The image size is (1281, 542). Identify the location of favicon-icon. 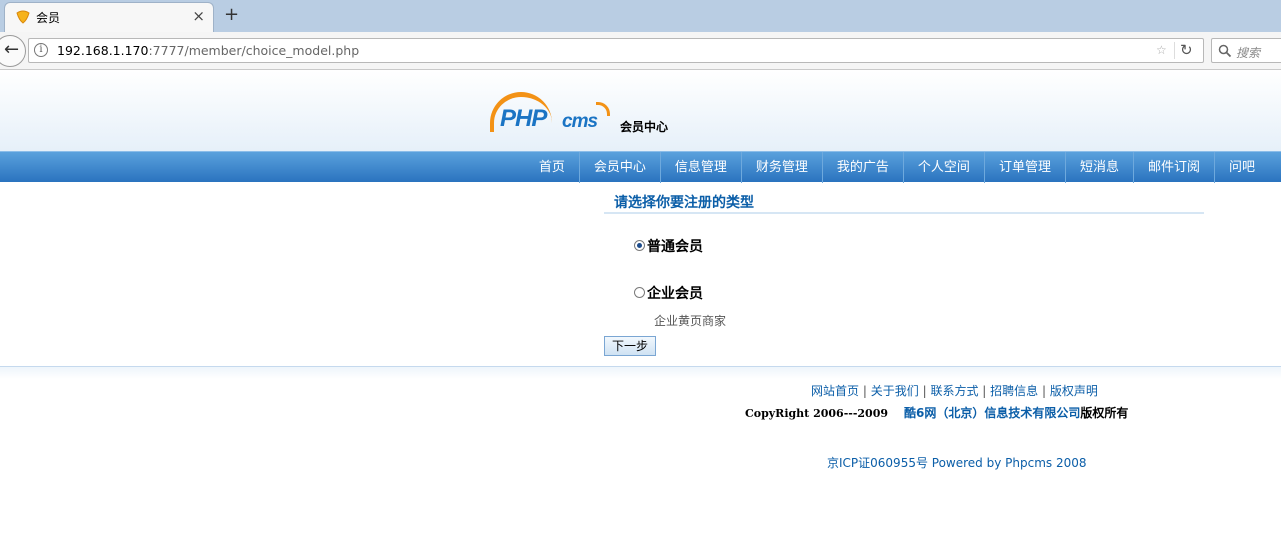
(23, 17).